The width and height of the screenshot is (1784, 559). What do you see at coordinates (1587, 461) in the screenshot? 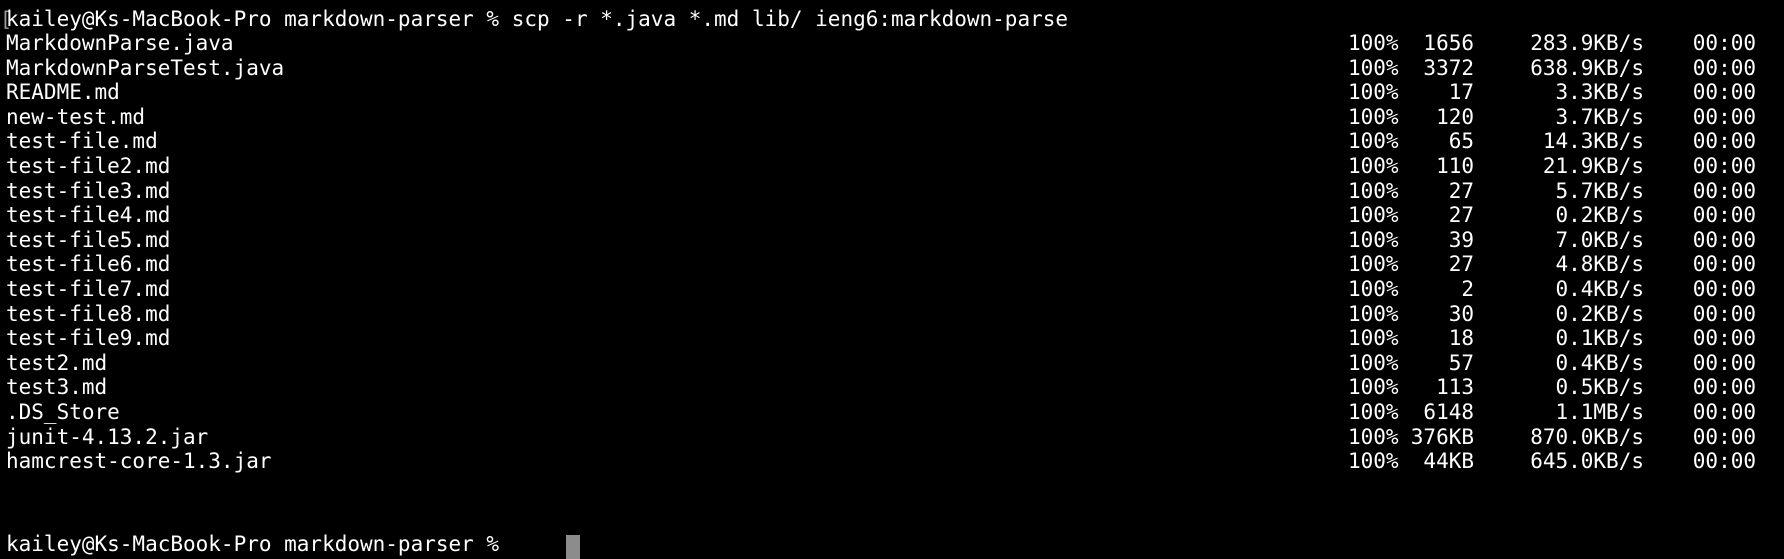
I see `transfer-rate: 645.0KB/s` at bounding box center [1587, 461].